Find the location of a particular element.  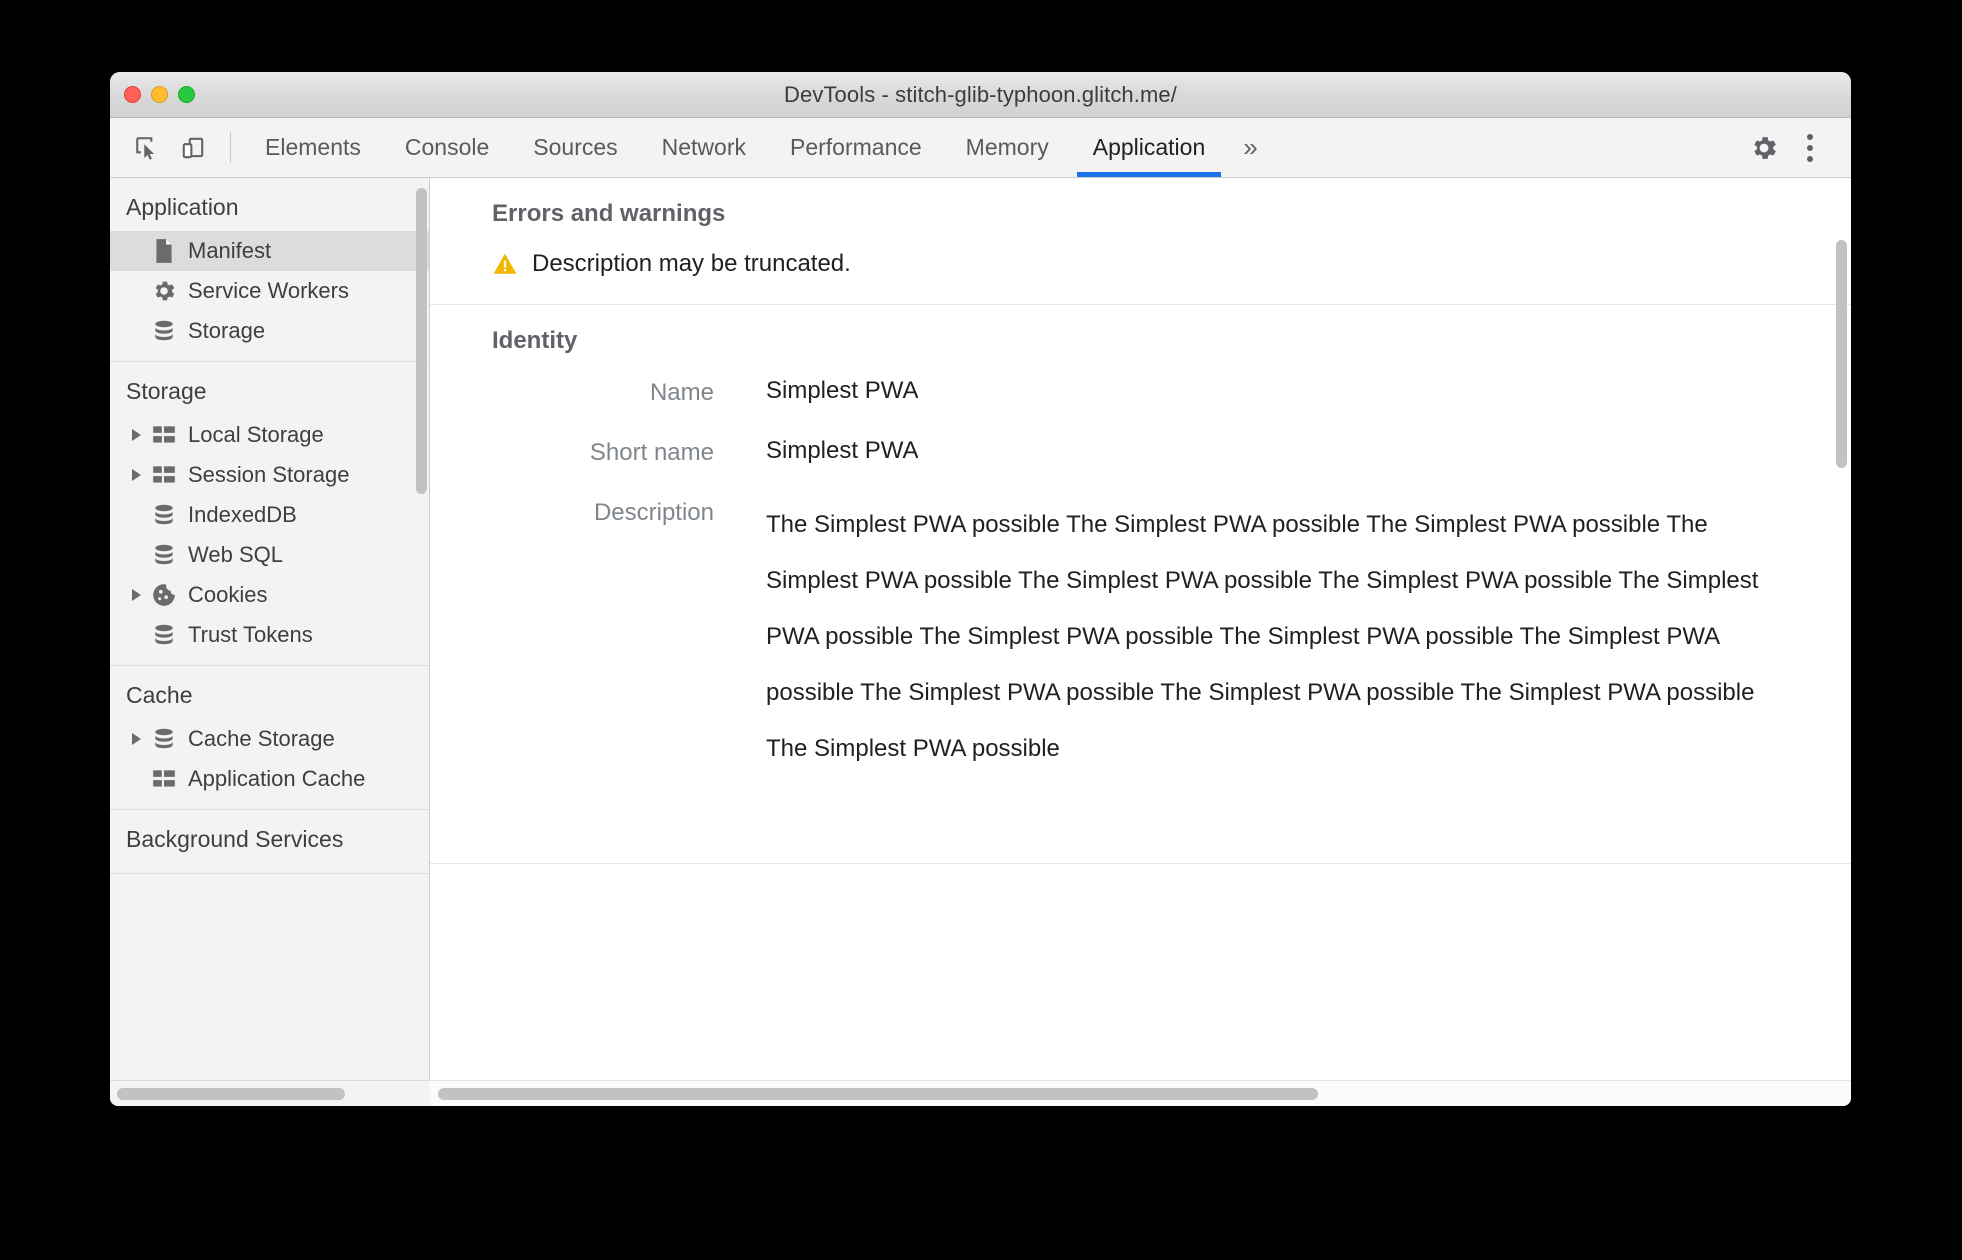

section-title: Identity is located at coordinates (535, 340).